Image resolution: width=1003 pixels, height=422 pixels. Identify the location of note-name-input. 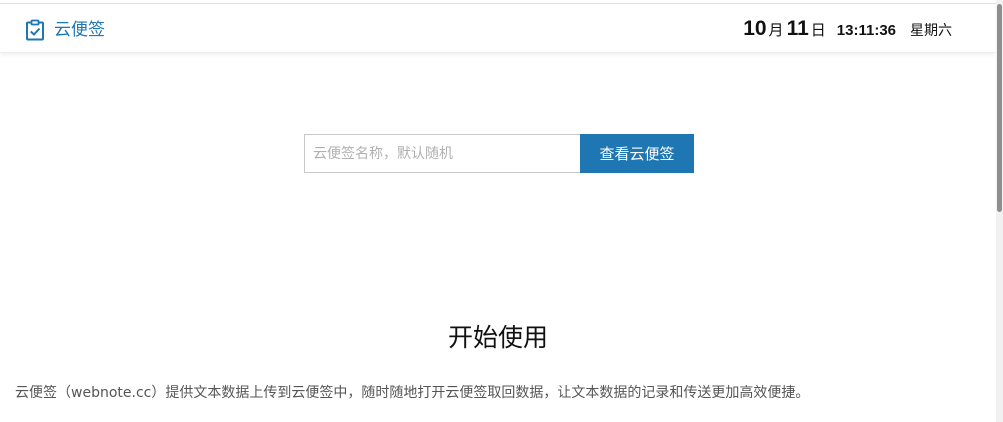
(442, 153).